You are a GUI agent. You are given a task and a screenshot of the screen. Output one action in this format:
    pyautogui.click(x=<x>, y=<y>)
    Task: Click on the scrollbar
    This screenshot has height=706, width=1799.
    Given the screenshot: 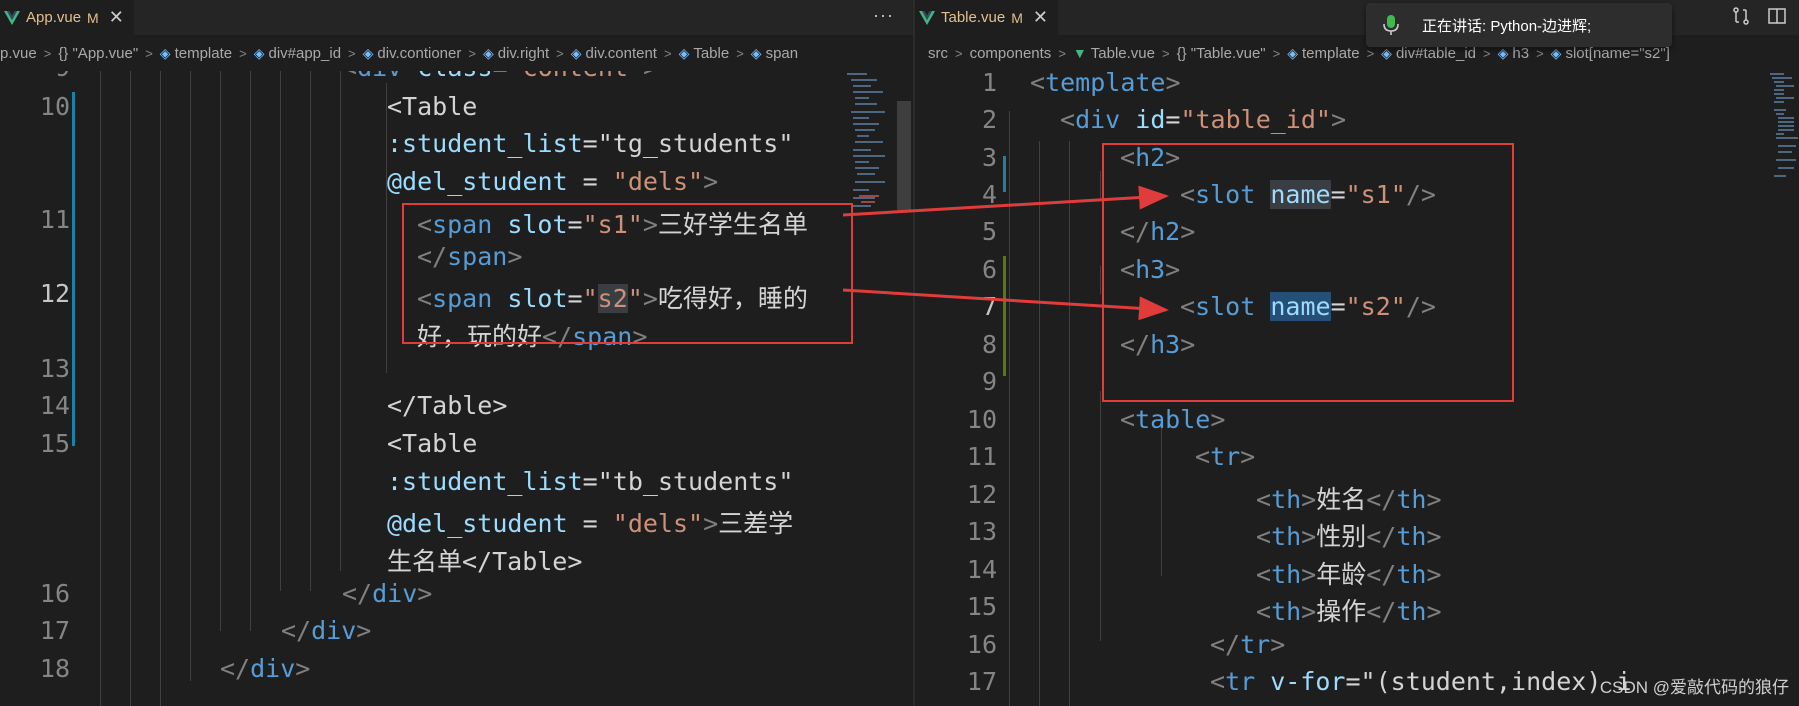 What is the action you would take?
    pyautogui.click(x=904, y=156)
    